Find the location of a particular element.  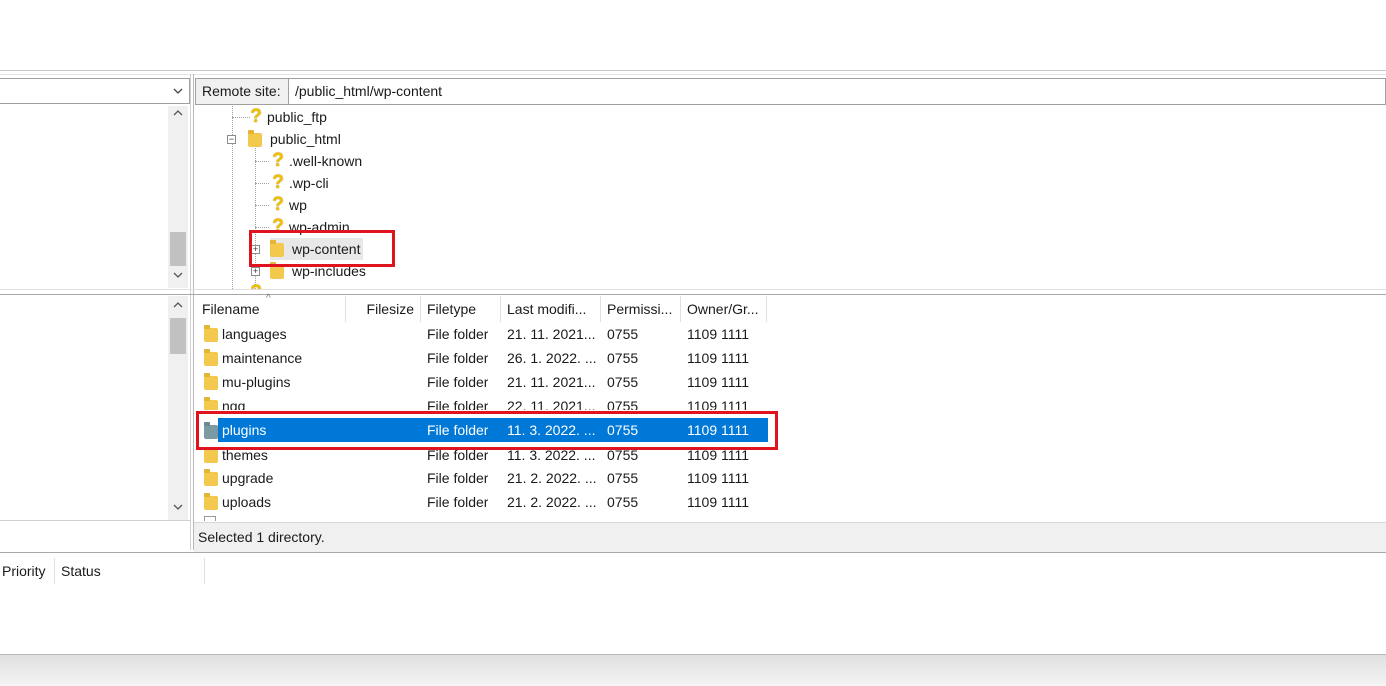

column-filesize: Filesize is located at coordinates (383, 309).